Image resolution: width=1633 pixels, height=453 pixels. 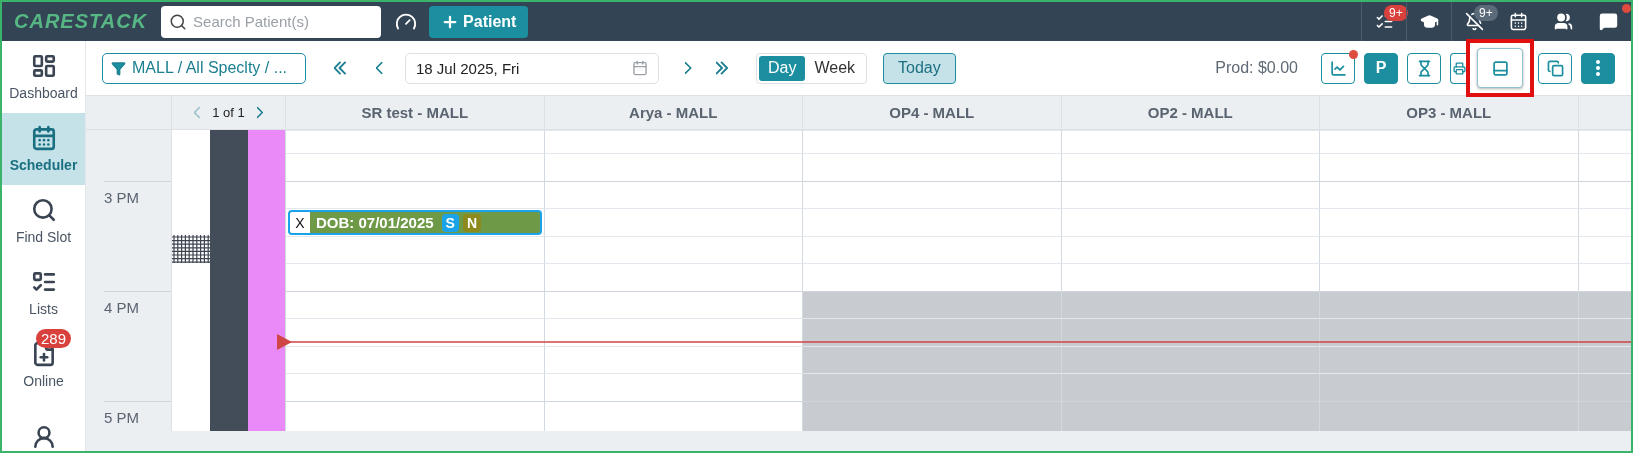 What do you see at coordinates (1381, 68) in the screenshot?
I see `toolbar-button: P` at bounding box center [1381, 68].